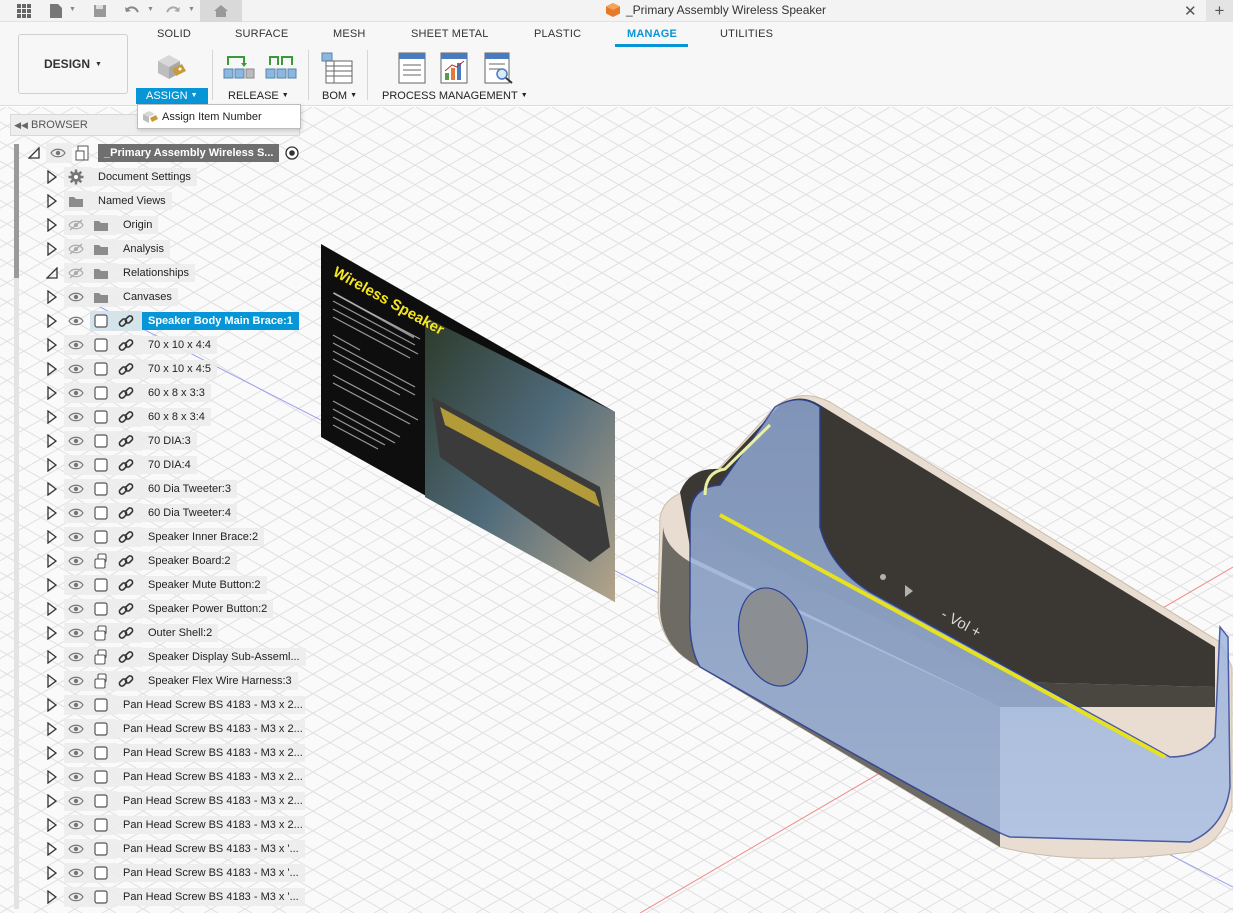  I want to click on tree-row-component: 70 x 10 x 4:5, so click(155, 369).